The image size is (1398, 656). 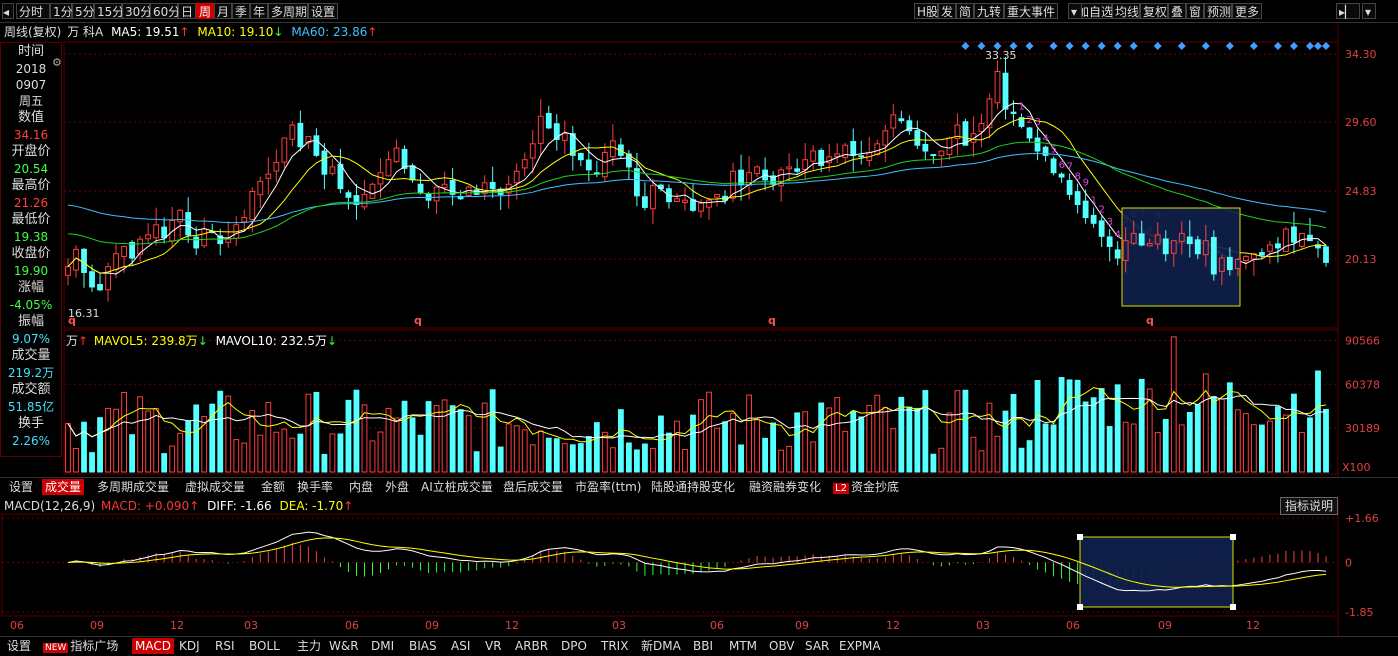 I want to click on vol-tab-9: 盘后成交量, so click(x=533, y=487).